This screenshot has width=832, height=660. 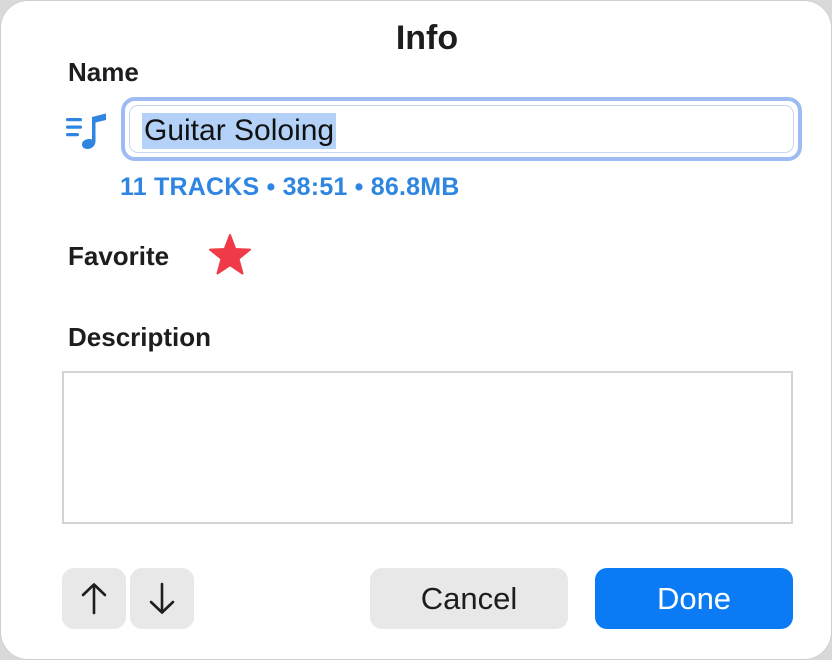 I want to click on cancel-button: Cancel, so click(x=469, y=598).